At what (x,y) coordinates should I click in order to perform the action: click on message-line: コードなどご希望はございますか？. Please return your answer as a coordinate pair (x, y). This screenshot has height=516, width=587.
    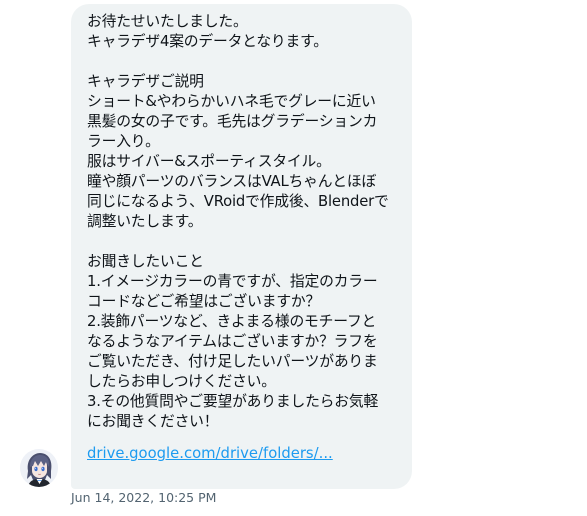
    Looking at the image, I should click on (204, 301).